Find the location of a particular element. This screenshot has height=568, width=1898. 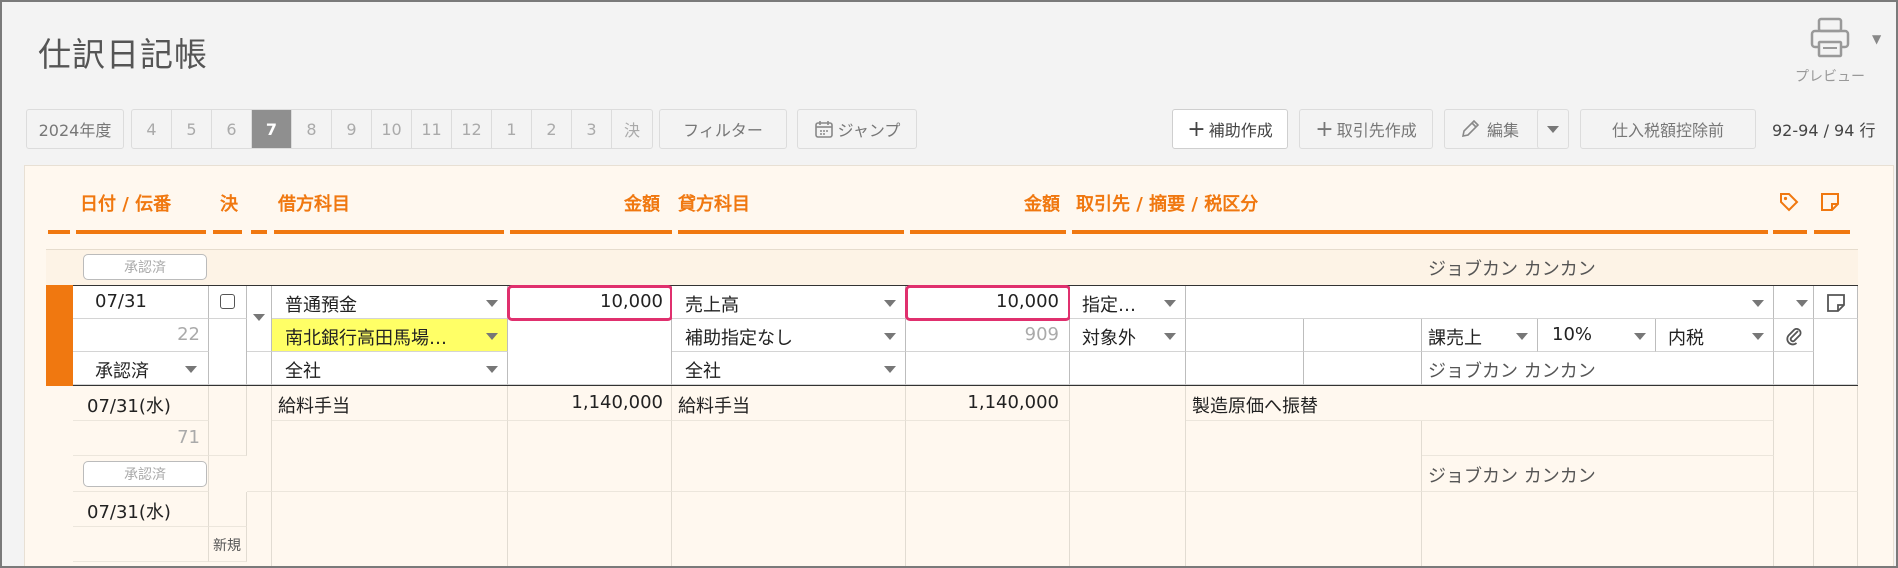

filter-button: フィルター is located at coordinates (723, 129).